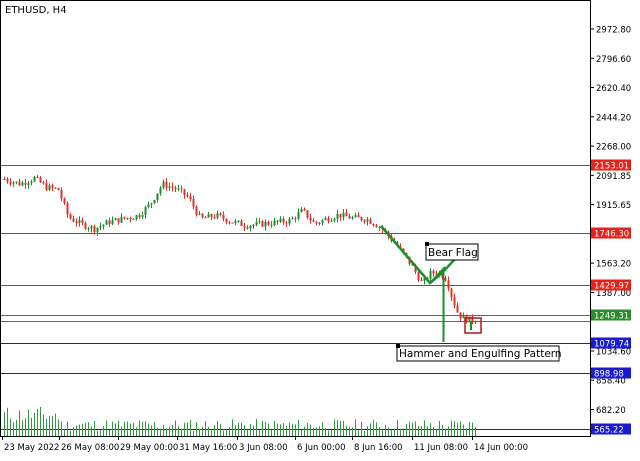 Image resolution: width=640 pixels, height=461 pixels. Describe the element at coordinates (611, 167) in the screenshot. I see `level-tag-label: 2153.01` at that location.